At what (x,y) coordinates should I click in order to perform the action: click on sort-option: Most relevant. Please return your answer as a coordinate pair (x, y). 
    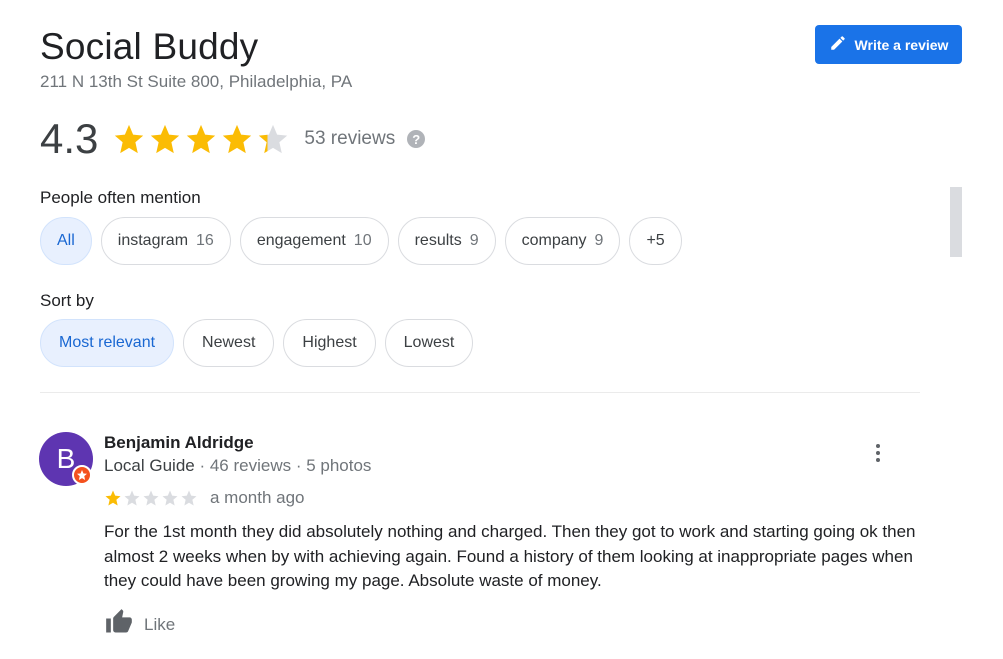
    Looking at the image, I should click on (107, 343).